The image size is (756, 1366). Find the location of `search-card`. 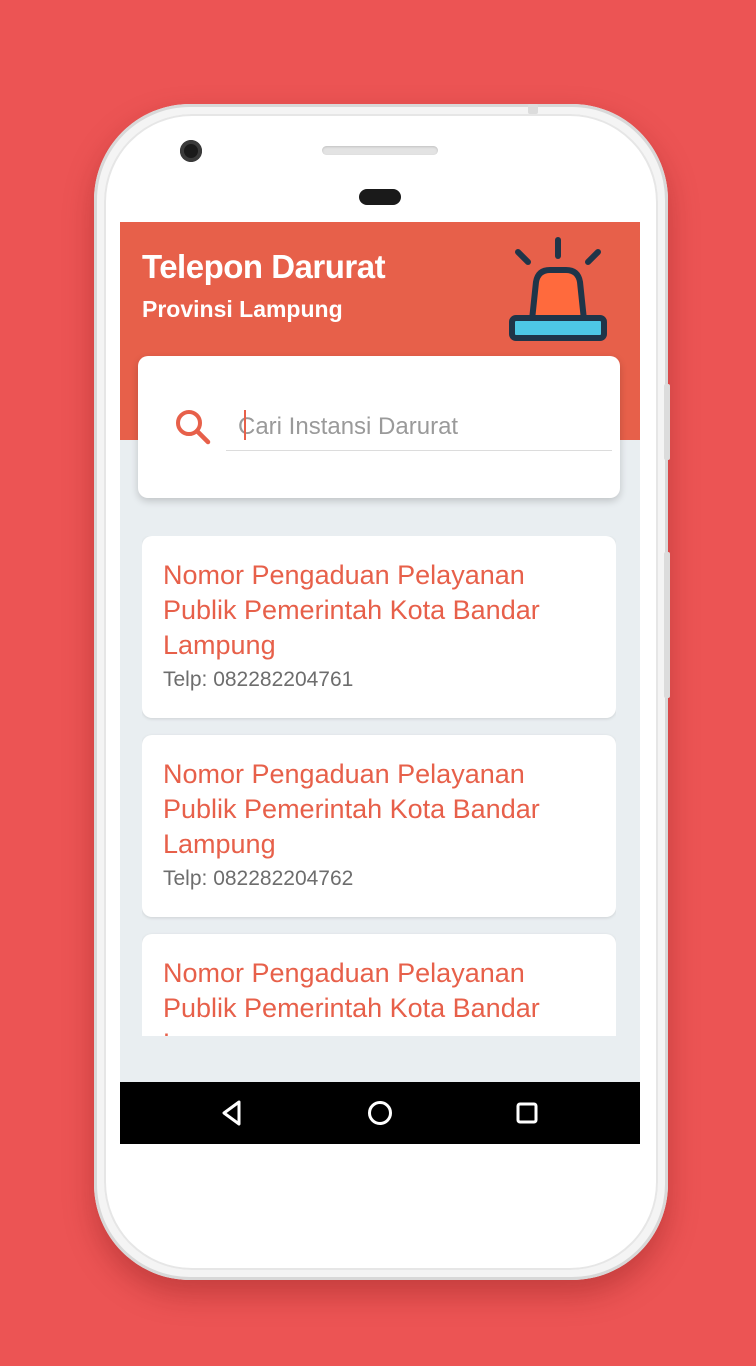

search-card is located at coordinates (379, 427).